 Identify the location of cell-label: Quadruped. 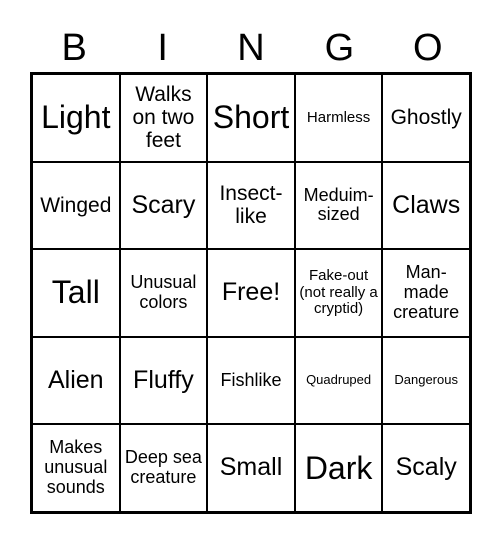
(339, 380).